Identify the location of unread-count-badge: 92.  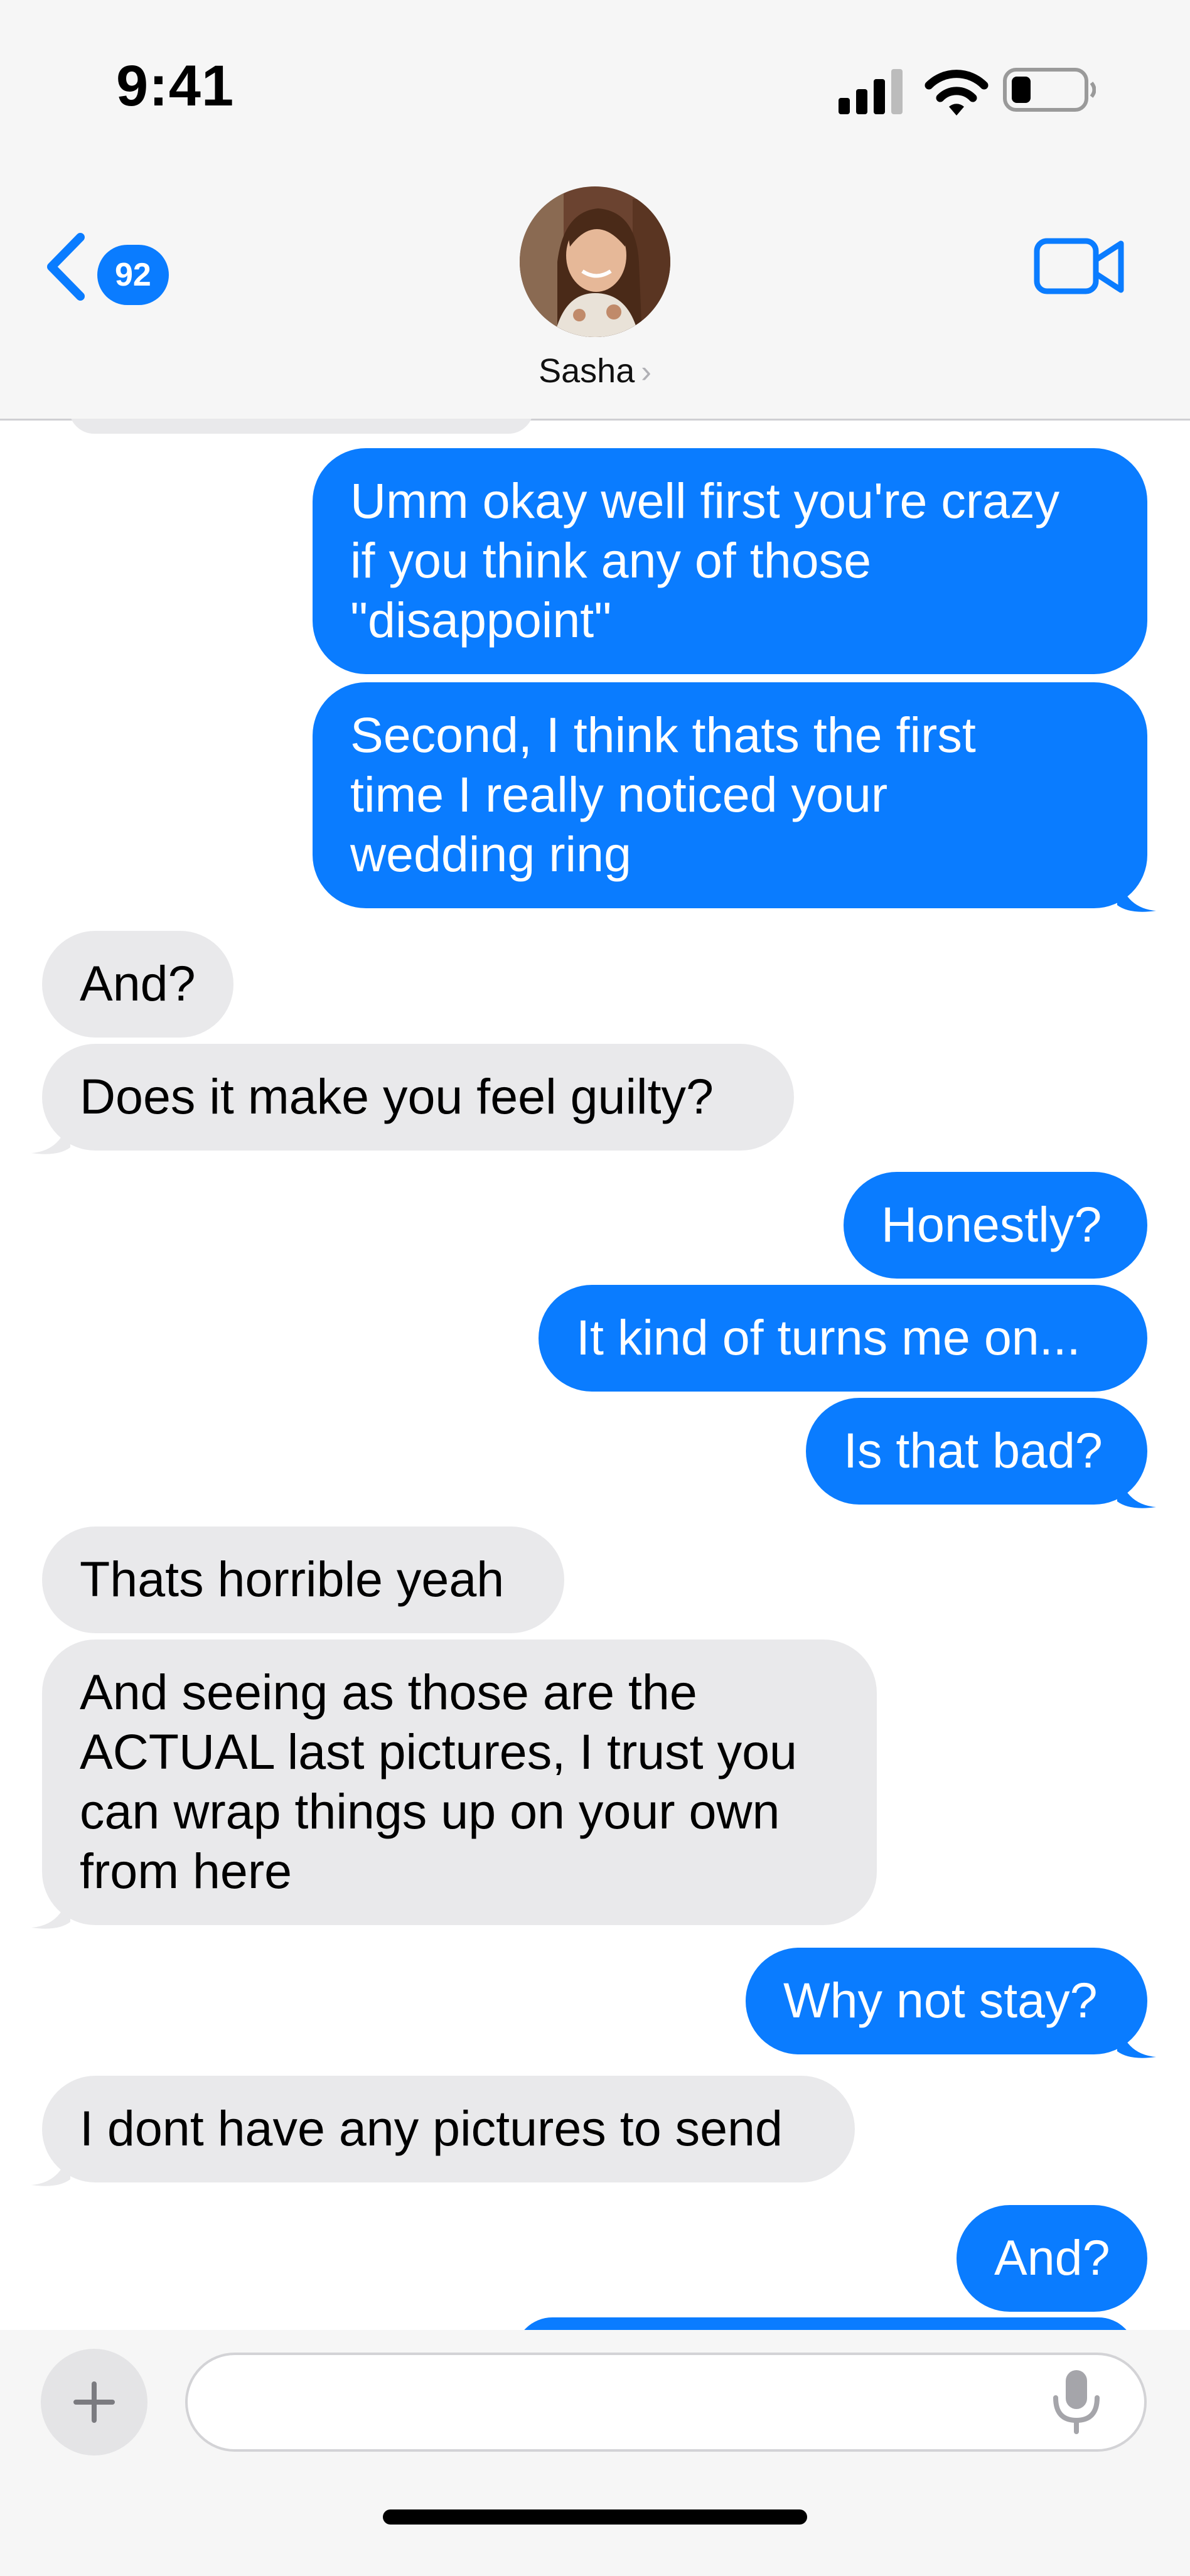
(133, 275).